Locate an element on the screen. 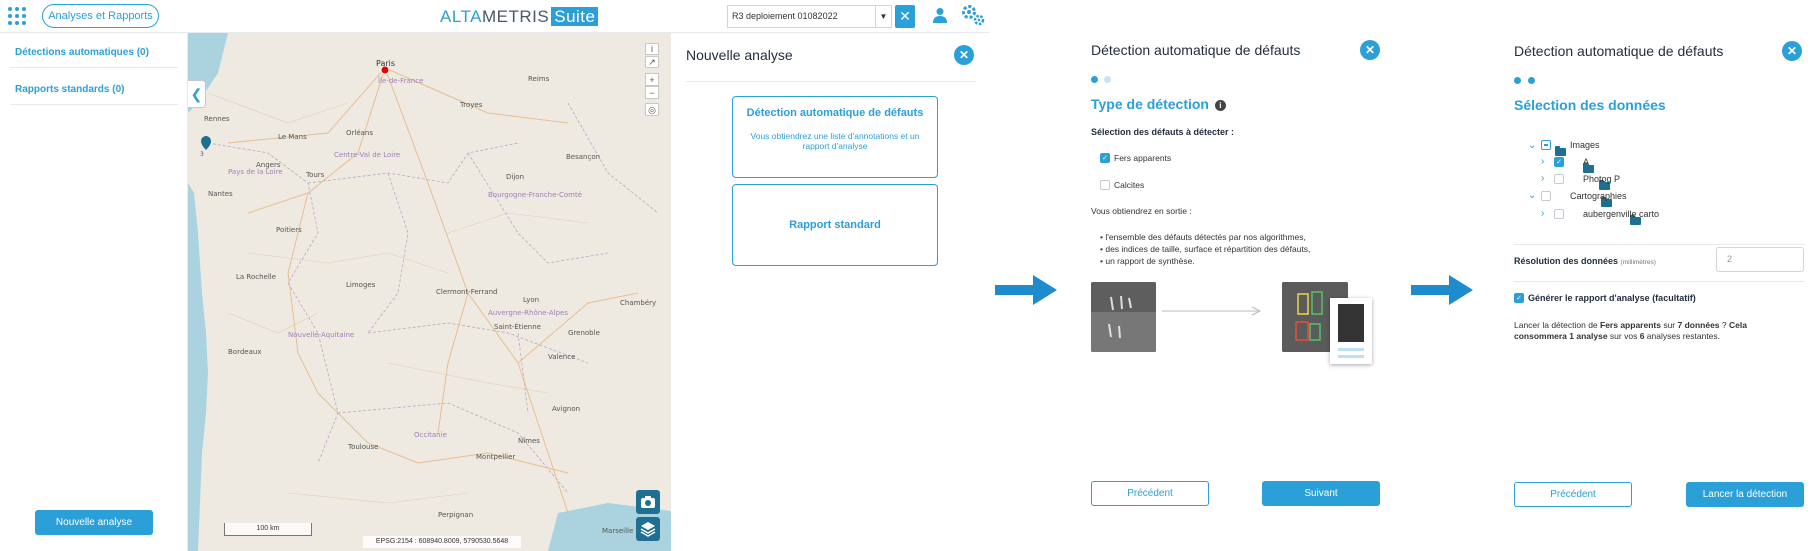  panel3-close-button: ✕ is located at coordinates (1792, 51).